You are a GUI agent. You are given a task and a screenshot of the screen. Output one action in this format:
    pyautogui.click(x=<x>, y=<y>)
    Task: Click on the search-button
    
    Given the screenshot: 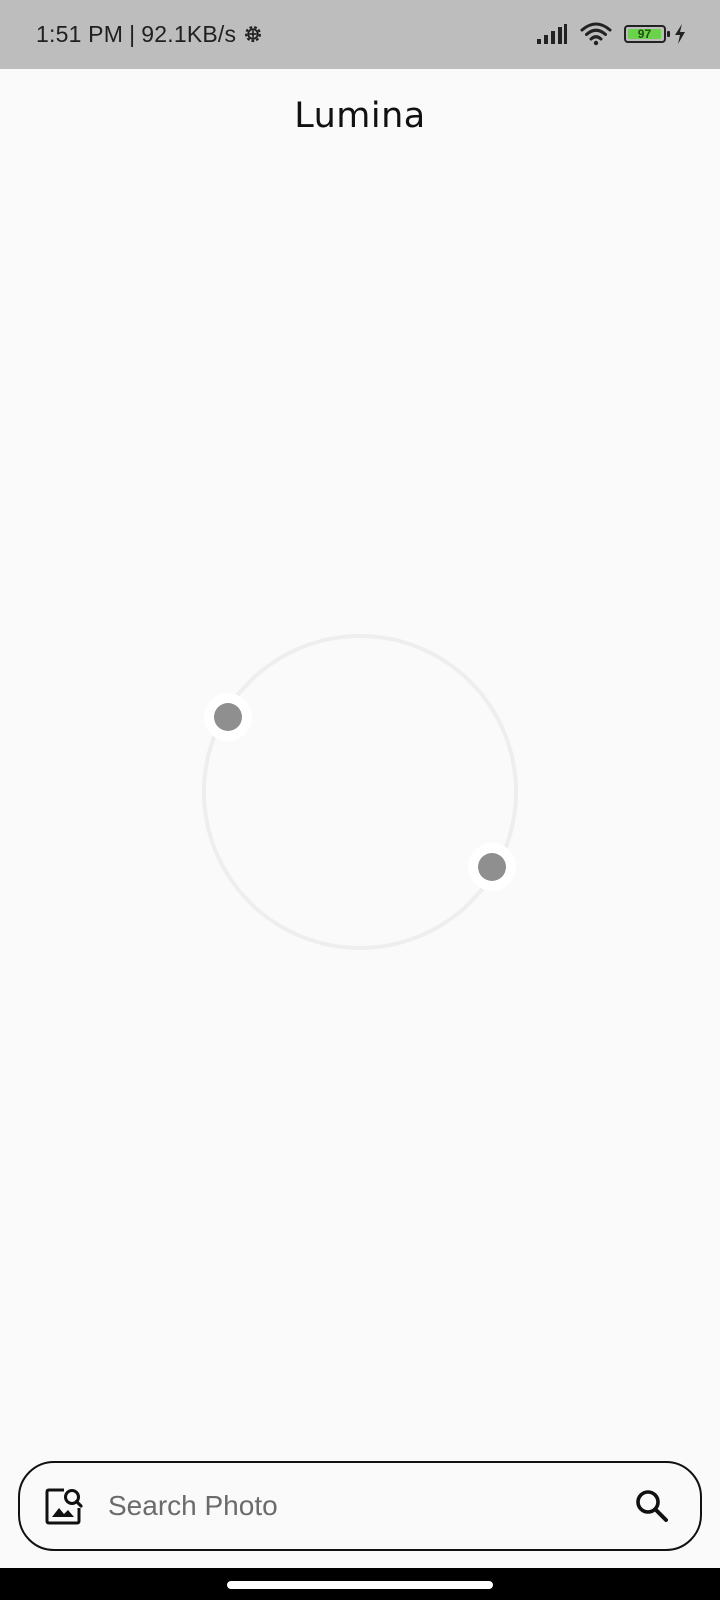 What is the action you would take?
    pyautogui.click(x=652, y=1506)
    